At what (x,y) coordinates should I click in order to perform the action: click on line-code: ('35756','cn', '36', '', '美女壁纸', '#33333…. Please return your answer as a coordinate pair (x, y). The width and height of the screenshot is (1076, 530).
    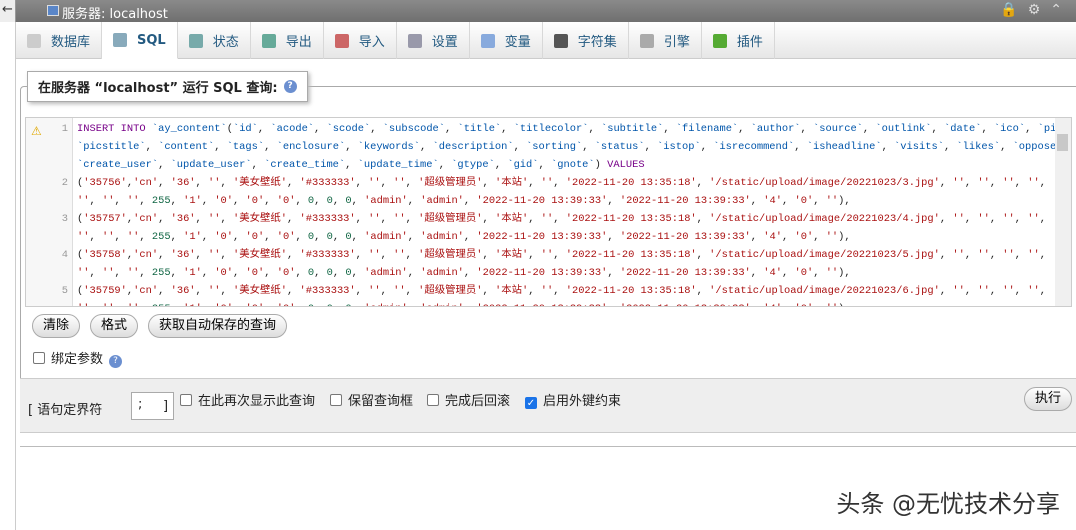
    Looking at the image, I should click on (561, 183).